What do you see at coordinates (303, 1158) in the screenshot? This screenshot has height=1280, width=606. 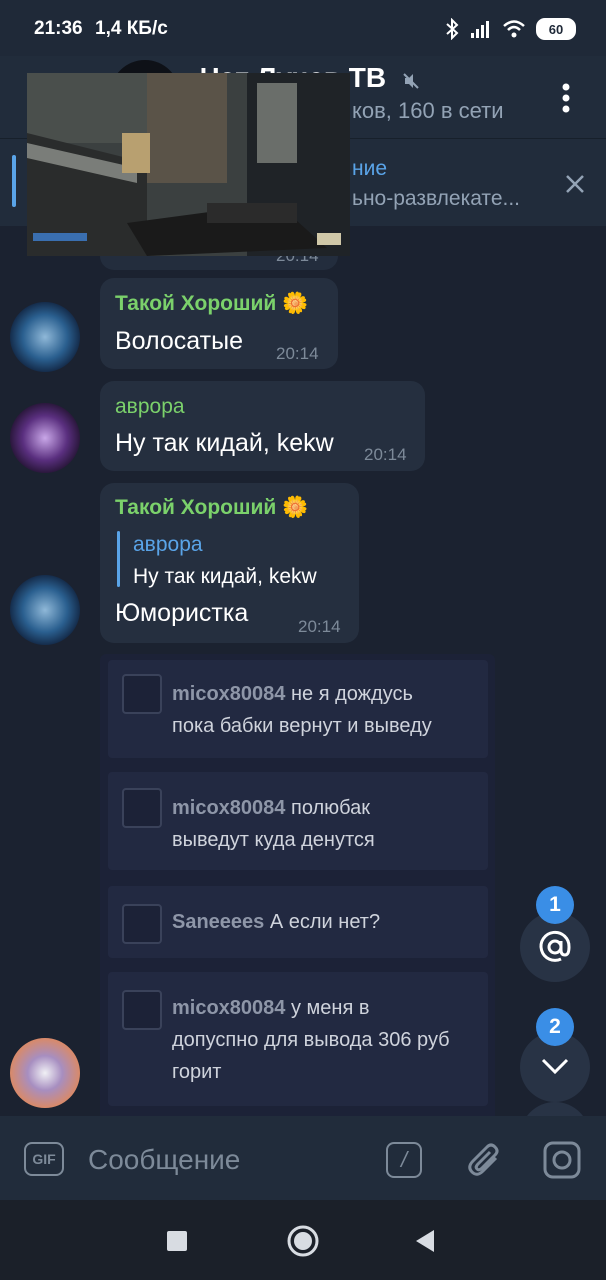 I see `message-input-bar: GIF Сообщение /` at bounding box center [303, 1158].